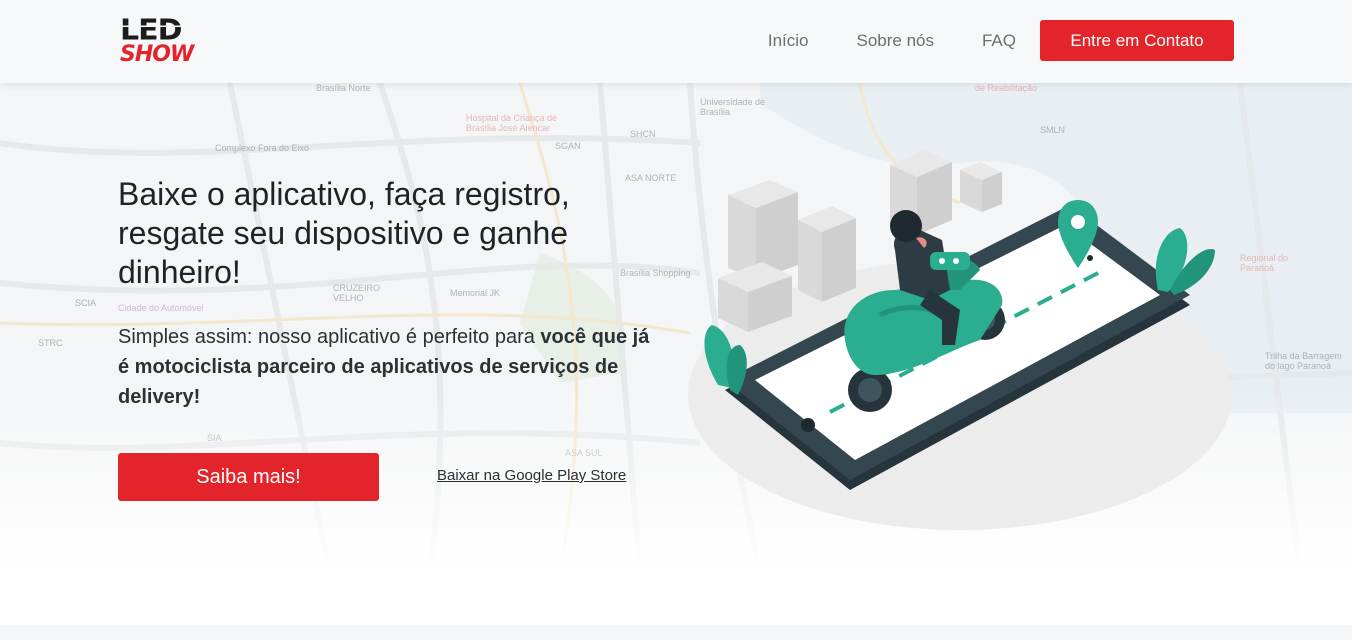 The image size is (1352, 640). I want to click on learn-more-button: Saiba mais!, so click(248, 477).